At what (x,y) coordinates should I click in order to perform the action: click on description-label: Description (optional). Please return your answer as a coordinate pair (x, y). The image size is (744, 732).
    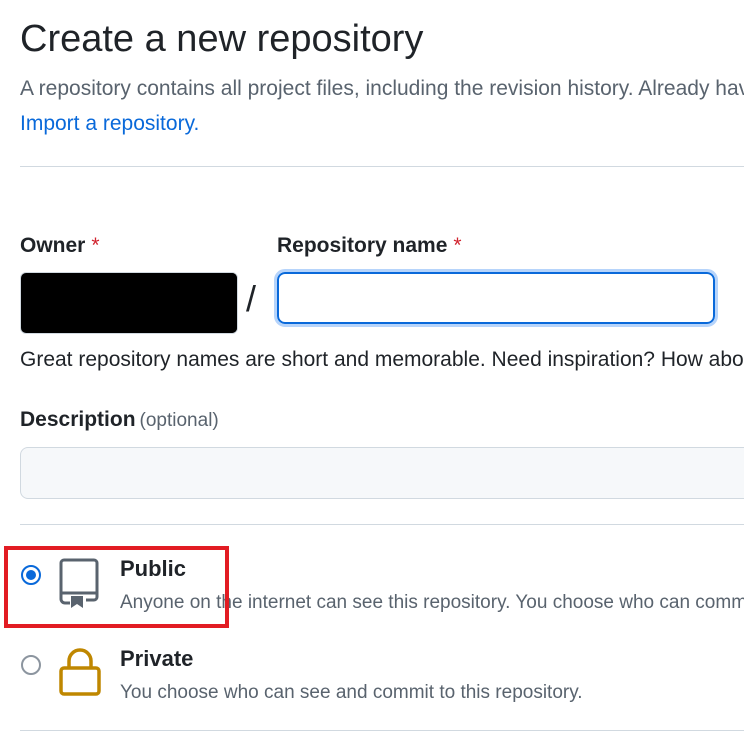
    Looking at the image, I should click on (119, 420).